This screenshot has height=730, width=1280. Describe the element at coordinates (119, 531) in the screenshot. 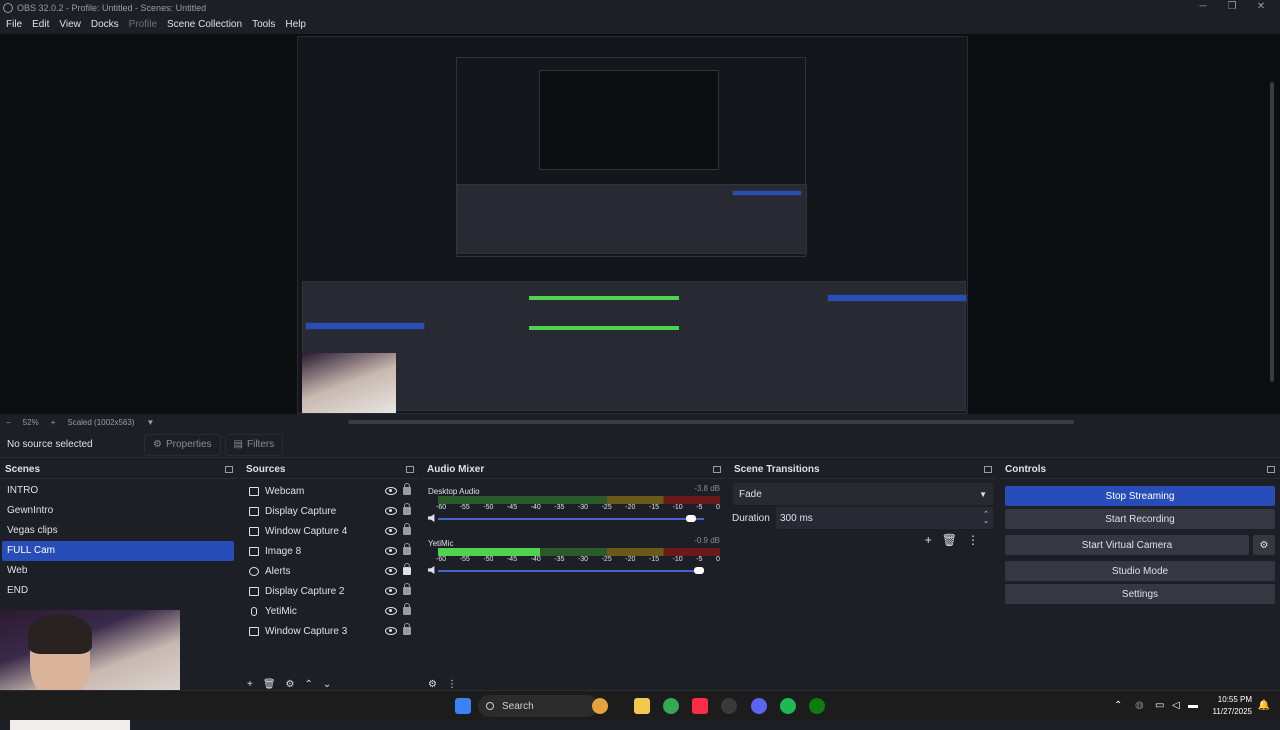

I see `scene-item: Vegas clips` at that location.